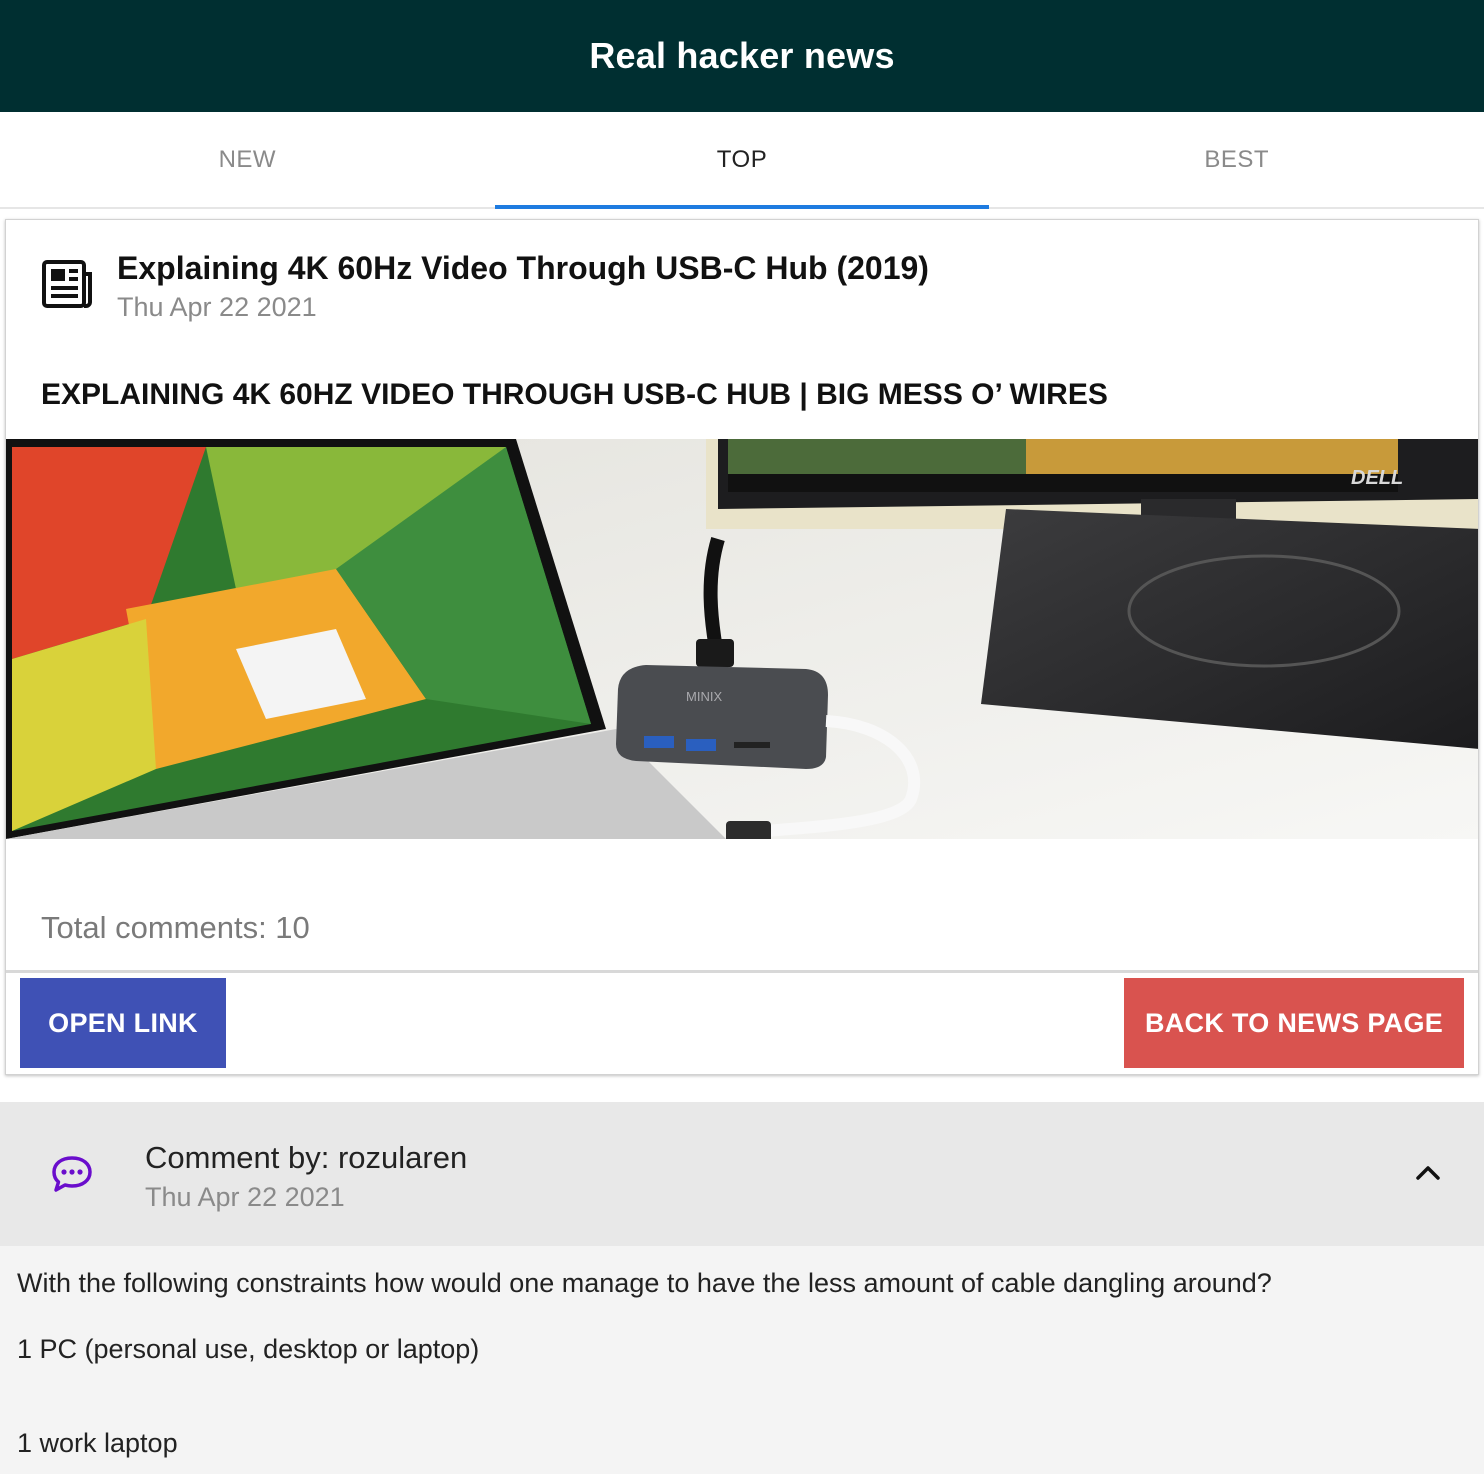  What do you see at coordinates (72, 1174) in the screenshot?
I see `chat-bubble-icon` at bounding box center [72, 1174].